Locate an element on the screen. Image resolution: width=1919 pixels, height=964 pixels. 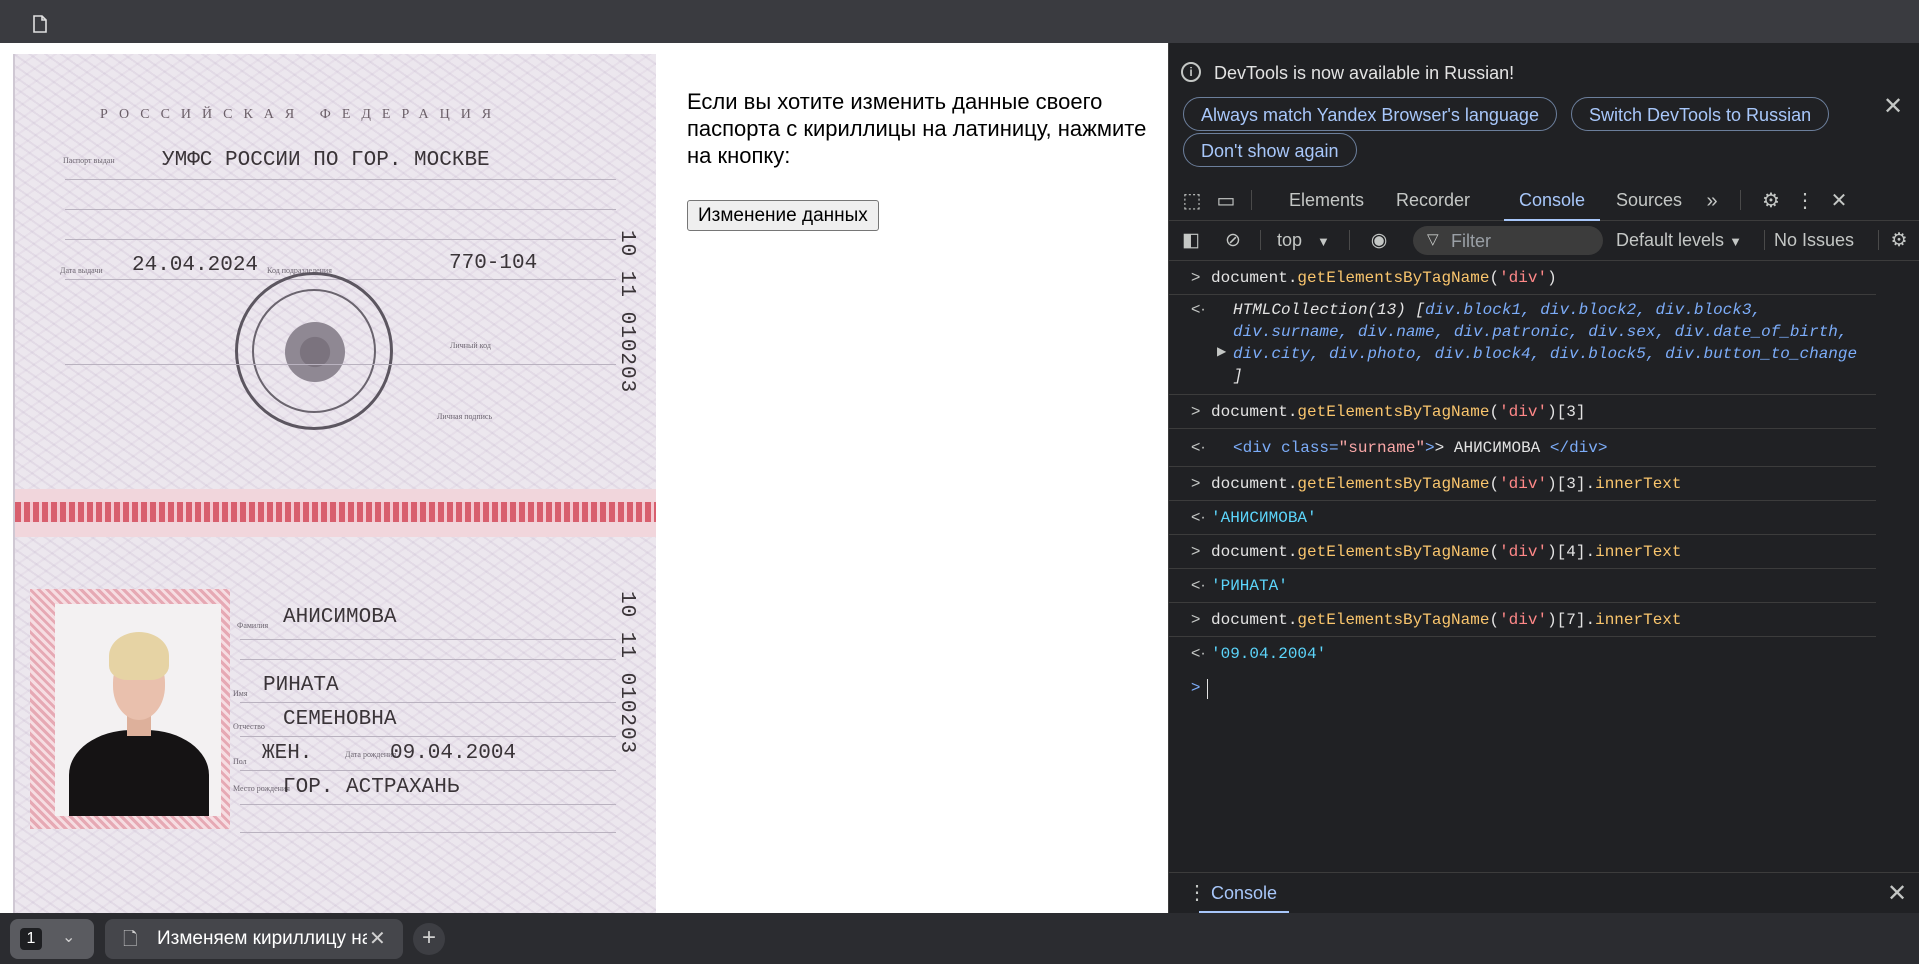
result-string: '09.04.2004' is located at coordinates (1269, 654).